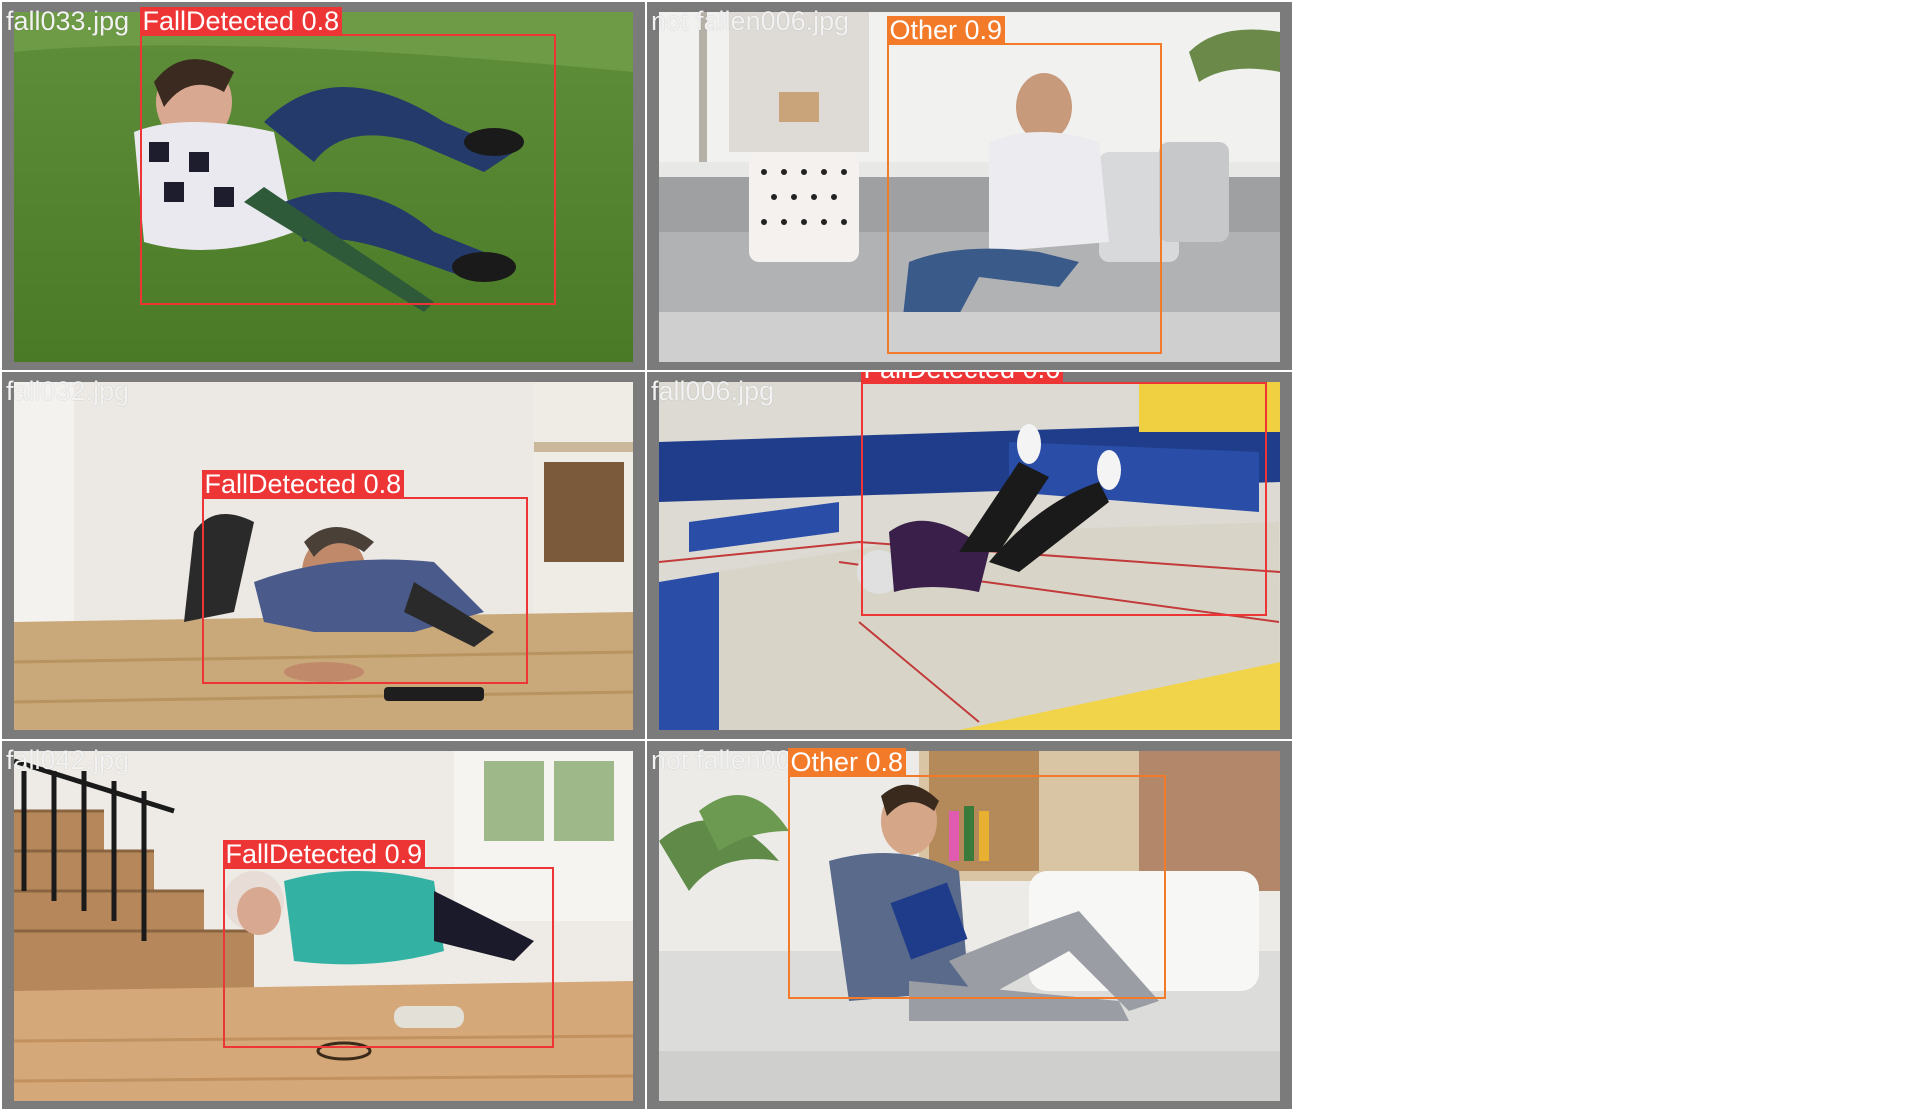 This screenshot has height=1110, width=1920. What do you see at coordinates (68, 391) in the screenshot?
I see `image-filename: fall032.jpg` at bounding box center [68, 391].